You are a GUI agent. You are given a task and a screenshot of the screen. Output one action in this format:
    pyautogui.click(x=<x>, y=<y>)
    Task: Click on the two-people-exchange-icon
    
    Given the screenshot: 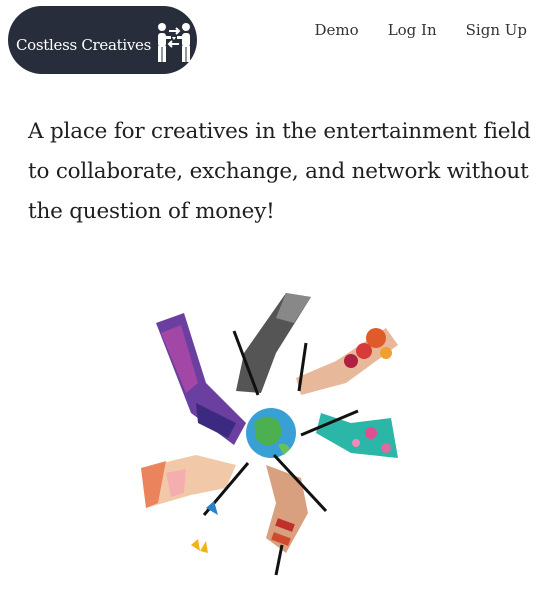 What is the action you would take?
    pyautogui.click(x=174, y=42)
    